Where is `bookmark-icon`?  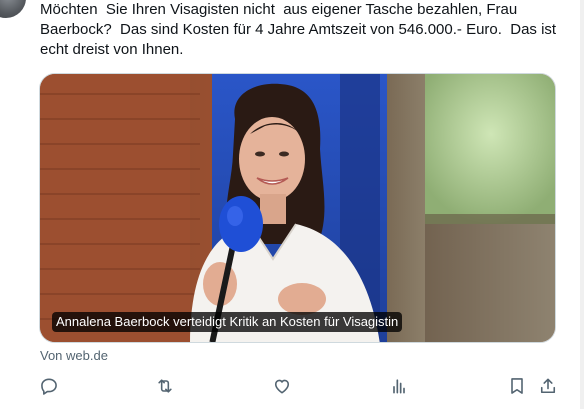
bookmark-icon is located at coordinates (517, 386).